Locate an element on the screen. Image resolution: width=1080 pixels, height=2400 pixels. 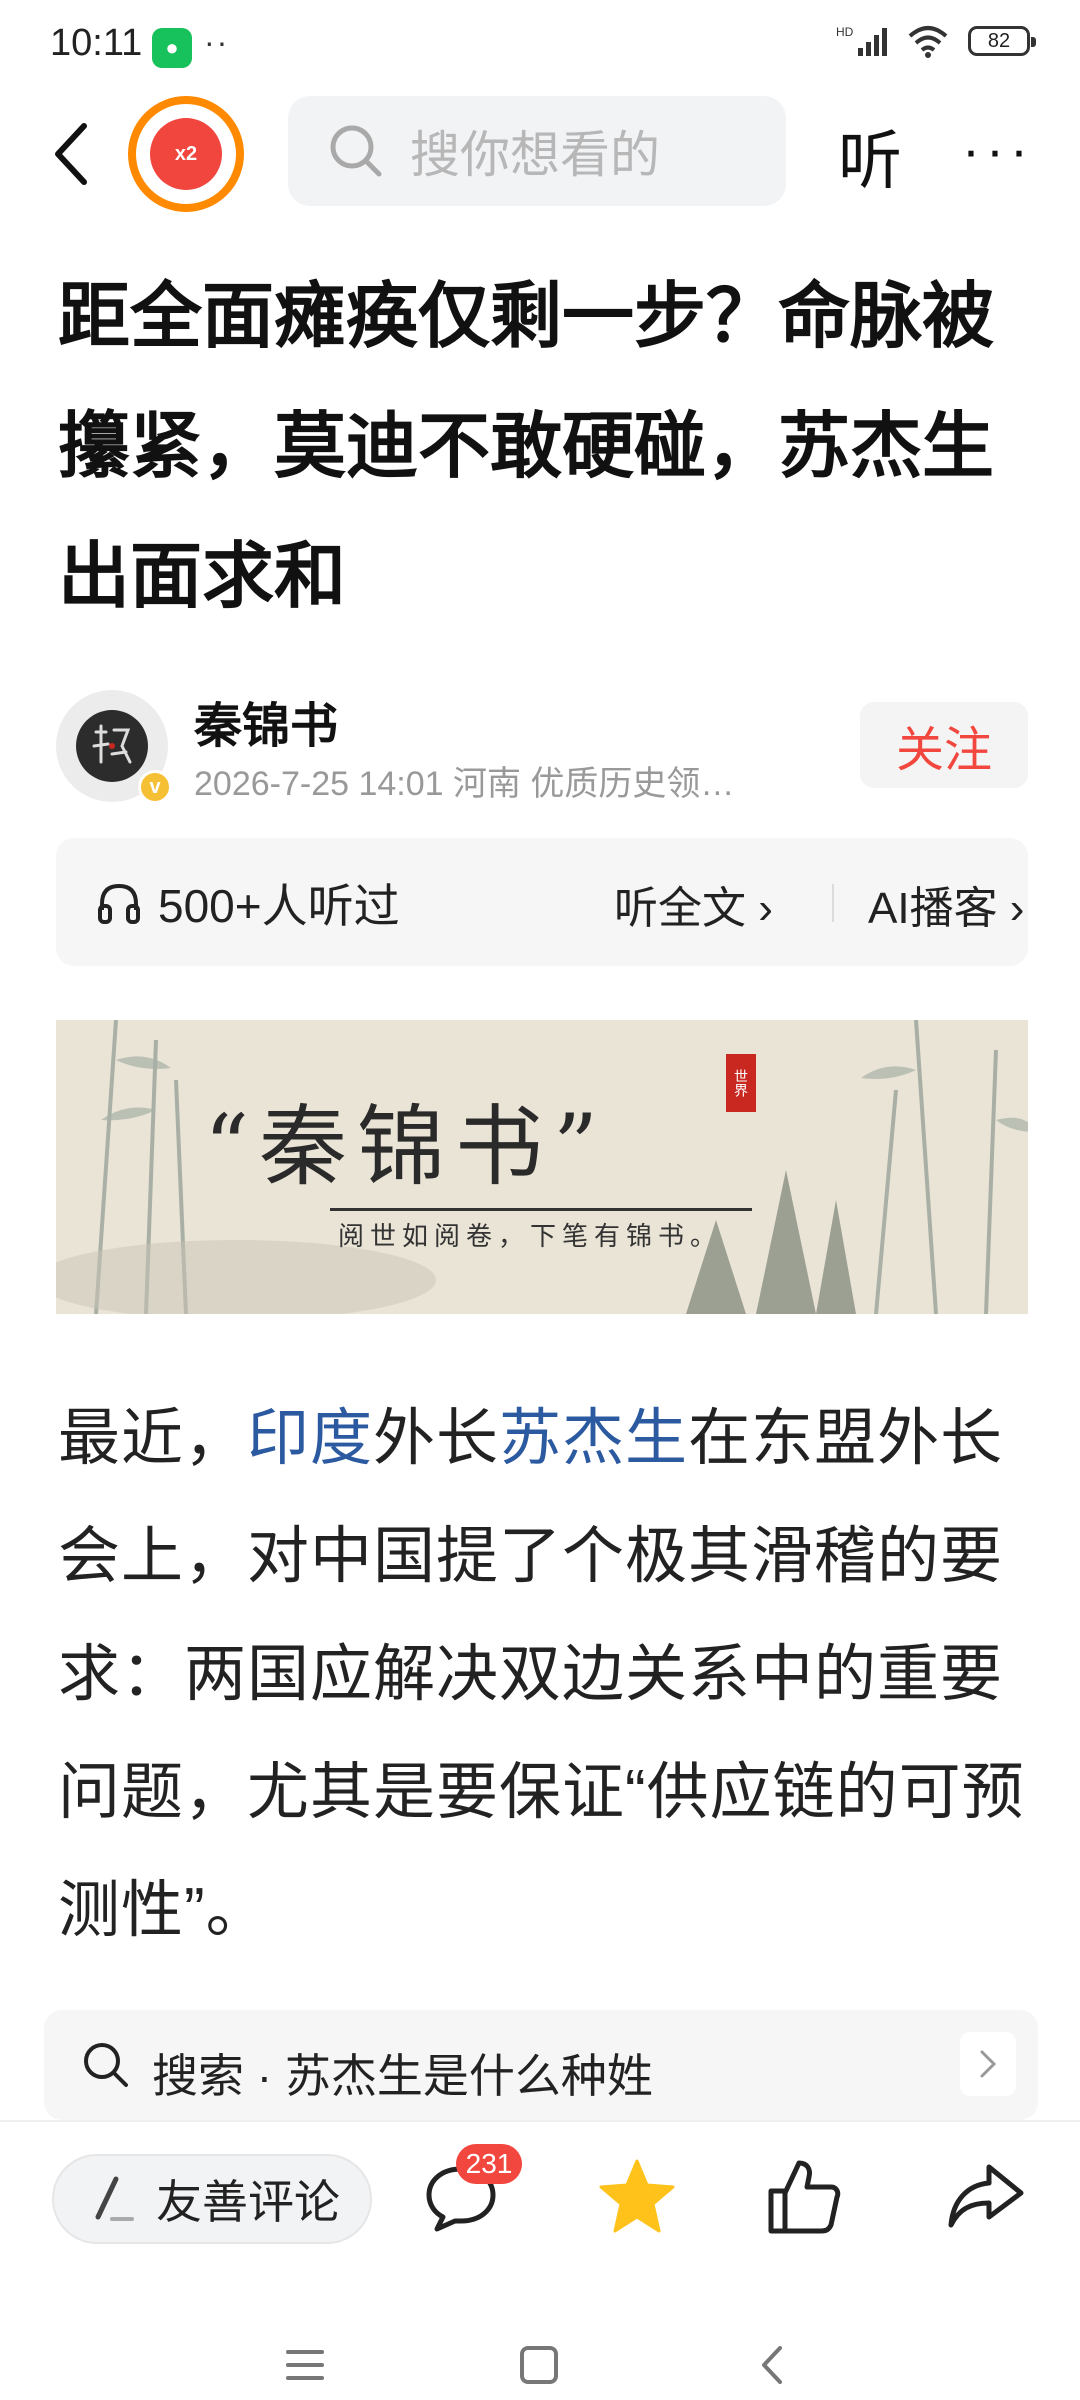
signal-icon: HD is located at coordinates (861, 40).